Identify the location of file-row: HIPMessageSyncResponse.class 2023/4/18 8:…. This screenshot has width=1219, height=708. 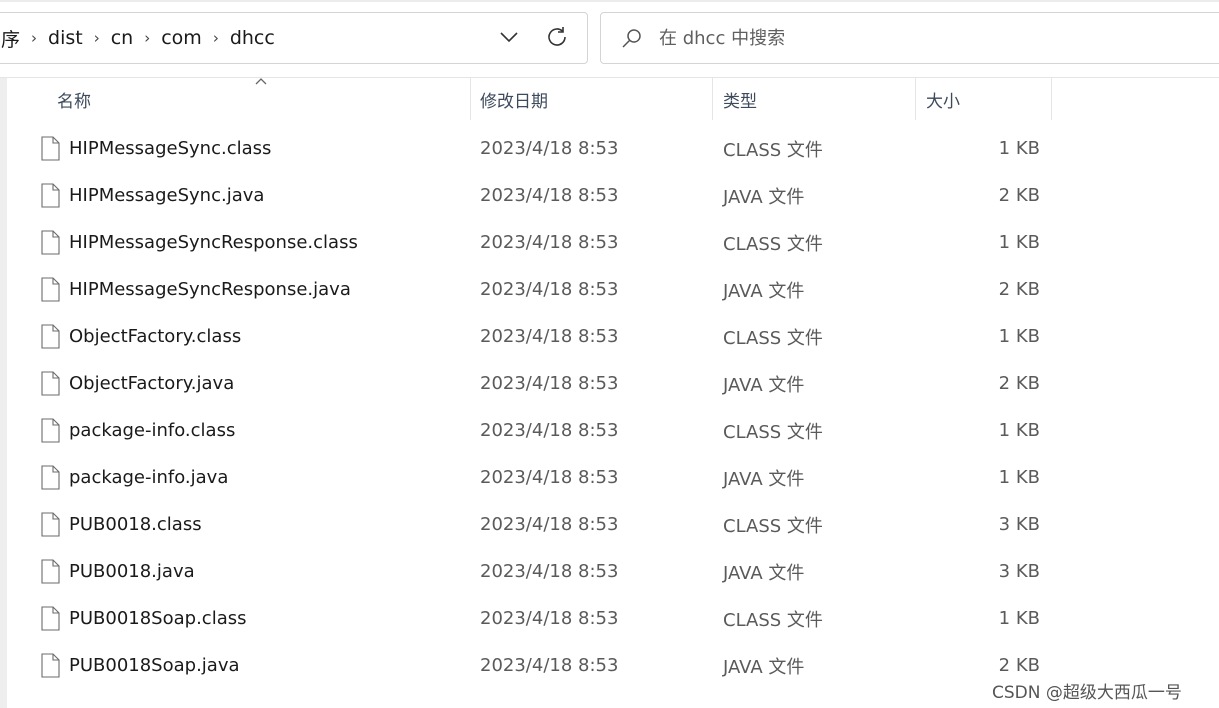
(613, 242).